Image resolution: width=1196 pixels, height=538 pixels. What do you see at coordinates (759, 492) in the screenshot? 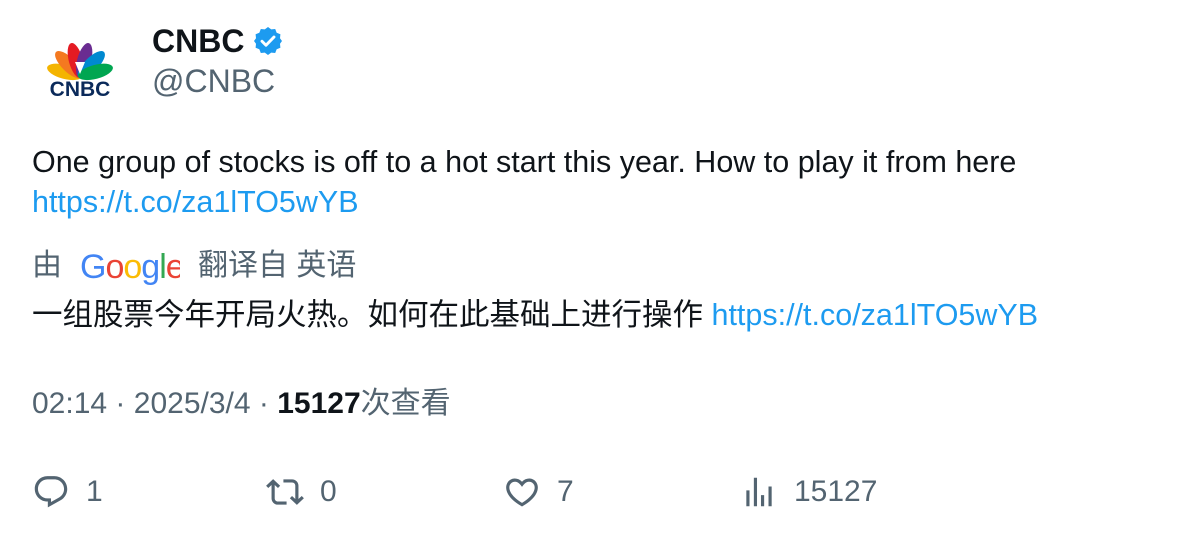
I see `analytics-icon` at bounding box center [759, 492].